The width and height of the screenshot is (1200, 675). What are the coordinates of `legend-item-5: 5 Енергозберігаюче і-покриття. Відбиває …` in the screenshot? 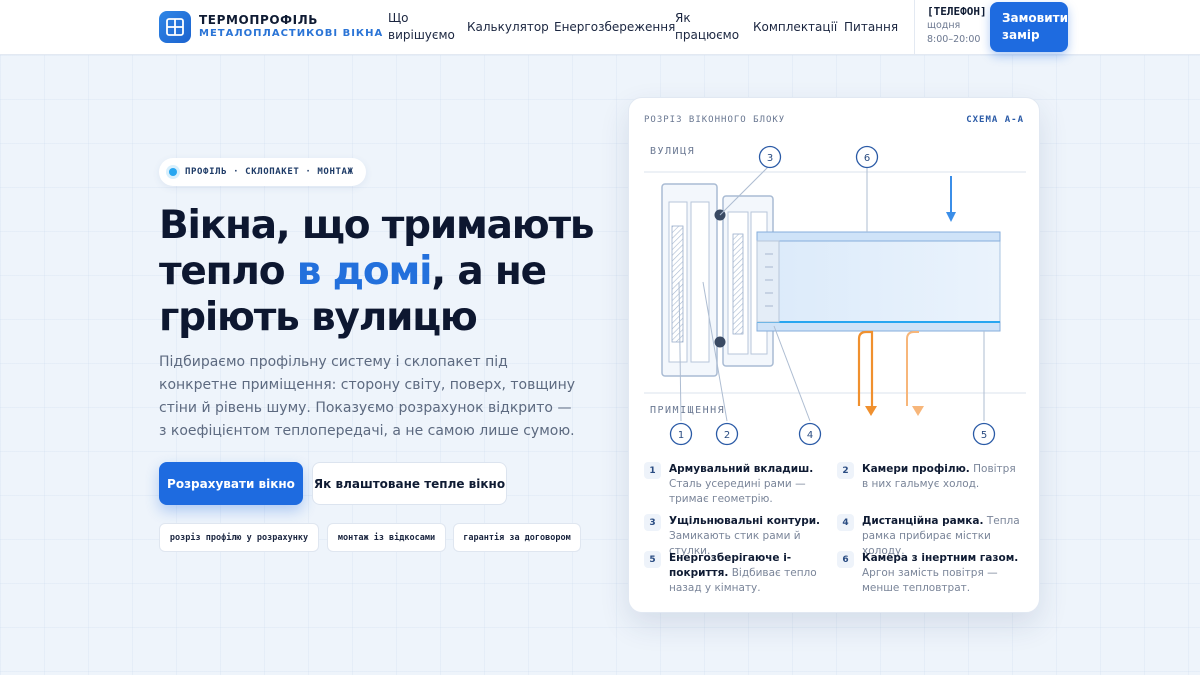 It's located at (738, 573).